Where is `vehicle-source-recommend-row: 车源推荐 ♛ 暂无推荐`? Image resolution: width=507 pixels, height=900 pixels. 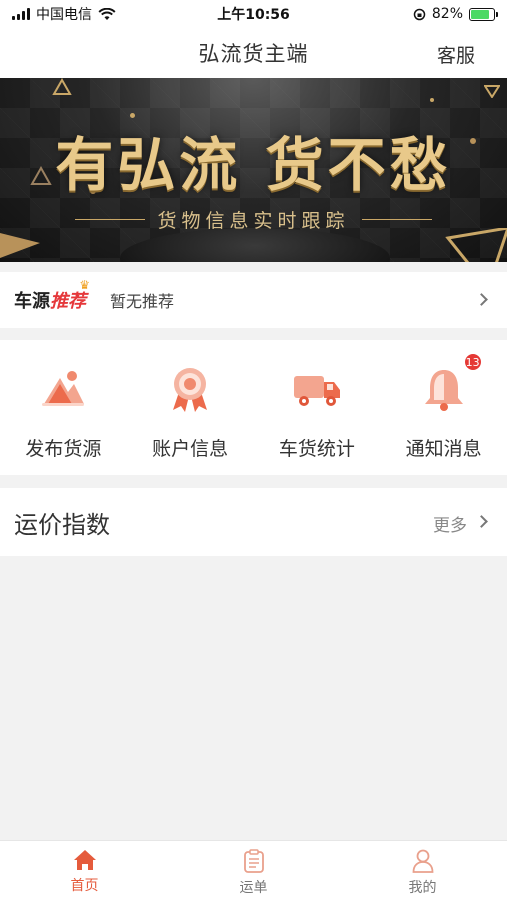 vehicle-source-recommend-row: 车源推荐 ♛ 暂无推荐 is located at coordinates (253, 300).